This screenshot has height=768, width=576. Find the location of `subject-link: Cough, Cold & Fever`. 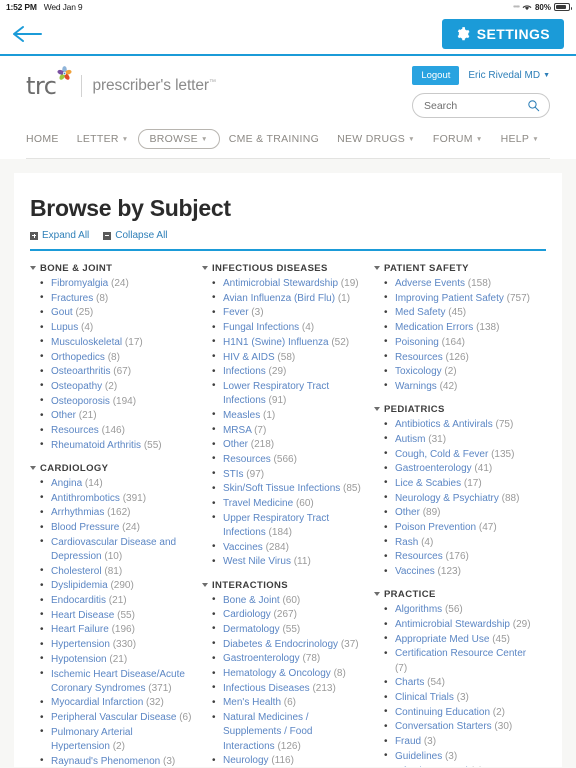

subject-link: Cough, Cold & Fever is located at coordinates (441, 454).